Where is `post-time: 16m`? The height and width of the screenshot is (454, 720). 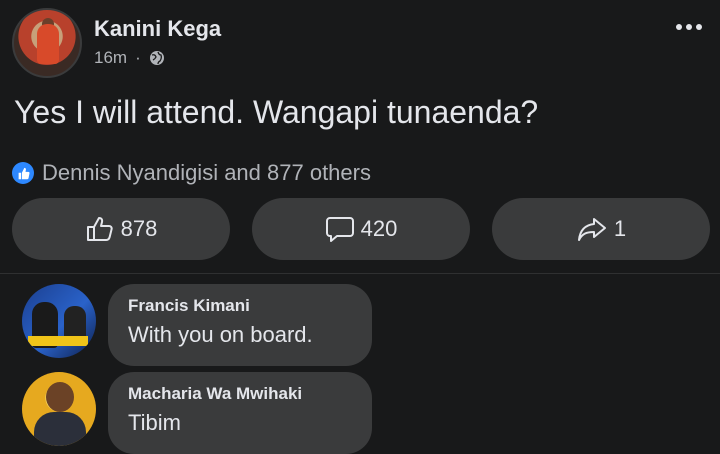 post-time: 16m is located at coordinates (110, 58).